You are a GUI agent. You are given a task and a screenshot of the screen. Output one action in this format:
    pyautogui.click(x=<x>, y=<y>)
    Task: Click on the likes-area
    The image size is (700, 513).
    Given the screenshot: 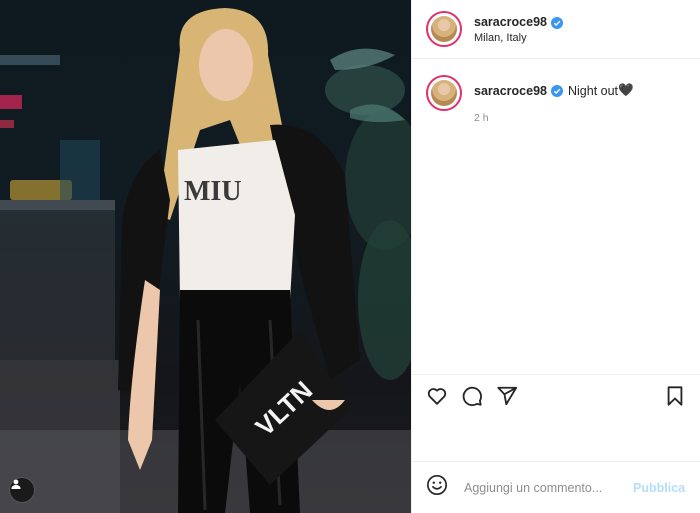 What is the action you would take?
    pyautogui.click(x=556, y=441)
    